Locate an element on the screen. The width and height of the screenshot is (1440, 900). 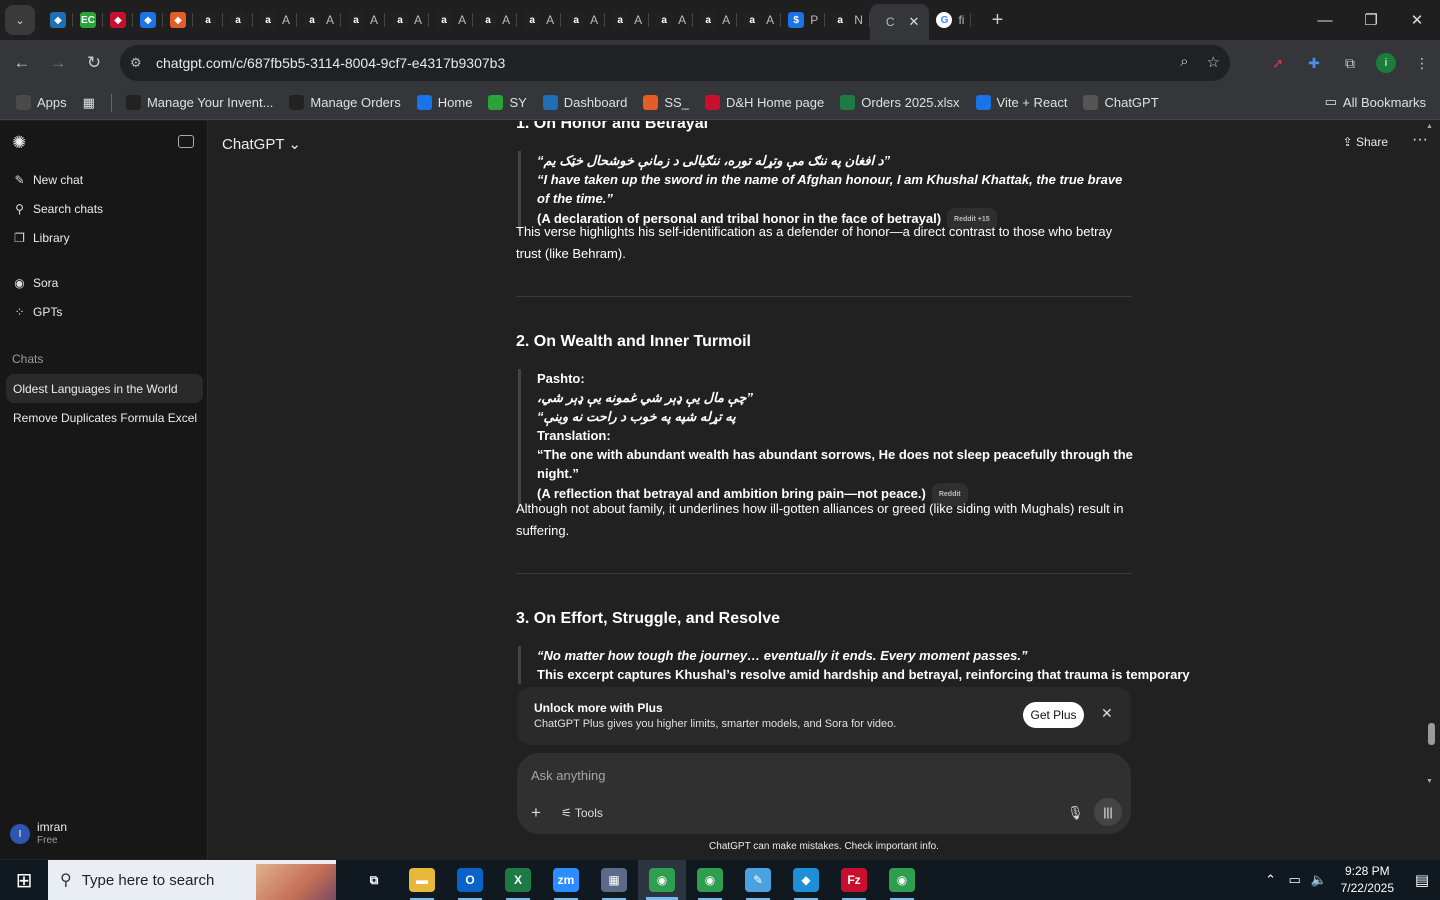
profile-avatar-icon: i is located at coordinates (1386, 63).